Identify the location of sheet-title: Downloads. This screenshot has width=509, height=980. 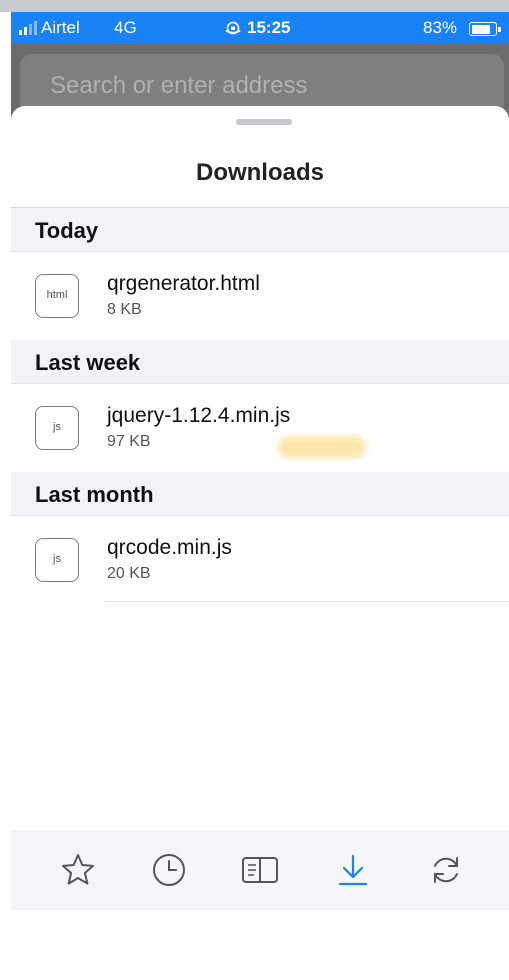
(259, 172).